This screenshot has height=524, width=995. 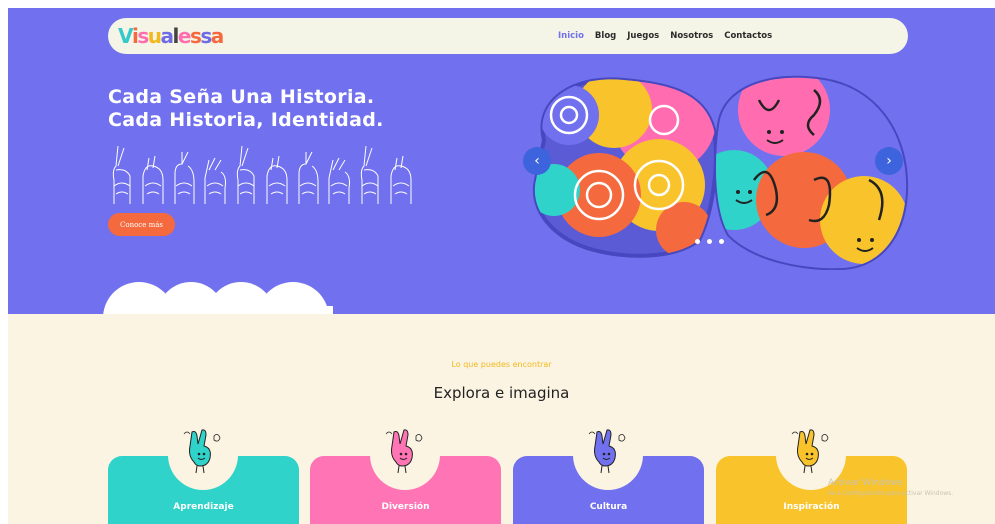 What do you see at coordinates (608, 476) in the screenshot?
I see `feature-card-cultura: Cultura` at bounding box center [608, 476].